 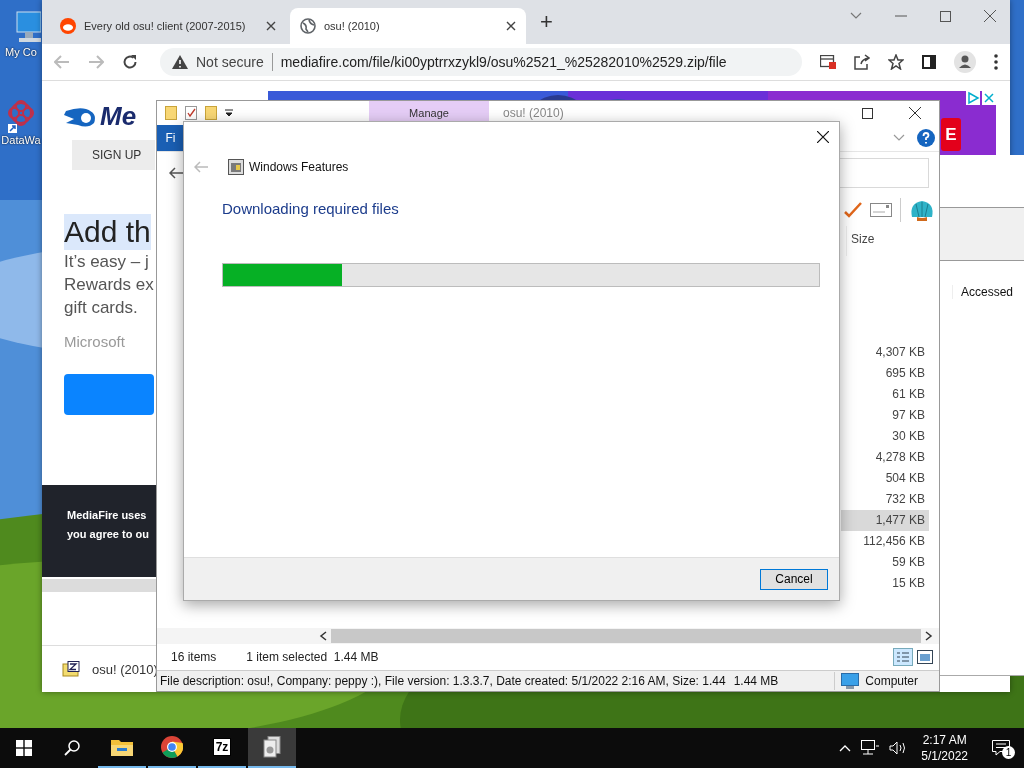 I want to click on taskbar-app, so click(x=272, y=748).